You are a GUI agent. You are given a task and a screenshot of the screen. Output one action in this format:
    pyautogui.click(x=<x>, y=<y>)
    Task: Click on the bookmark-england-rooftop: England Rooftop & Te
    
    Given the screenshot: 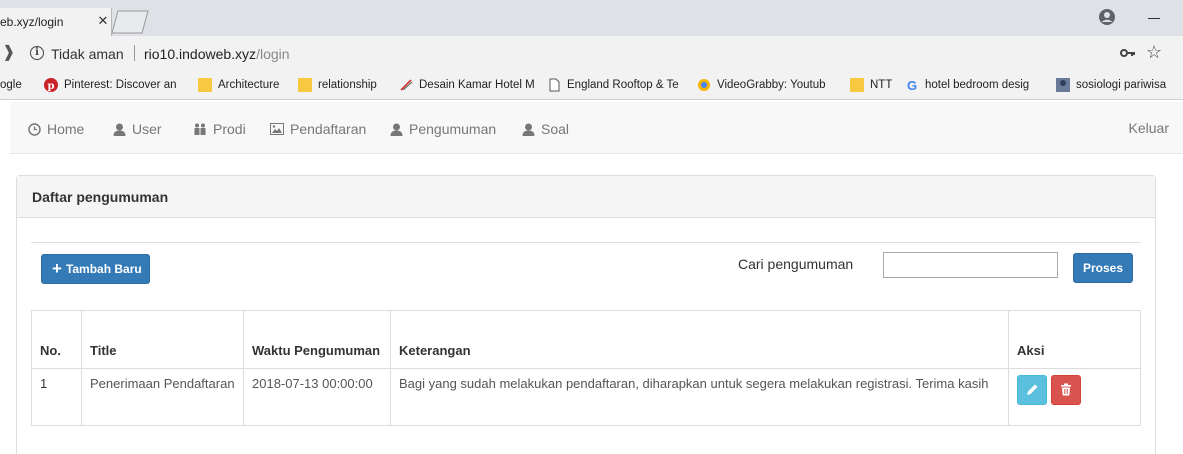 What is the action you would take?
    pyautogui.click(x=618, y=85)
    